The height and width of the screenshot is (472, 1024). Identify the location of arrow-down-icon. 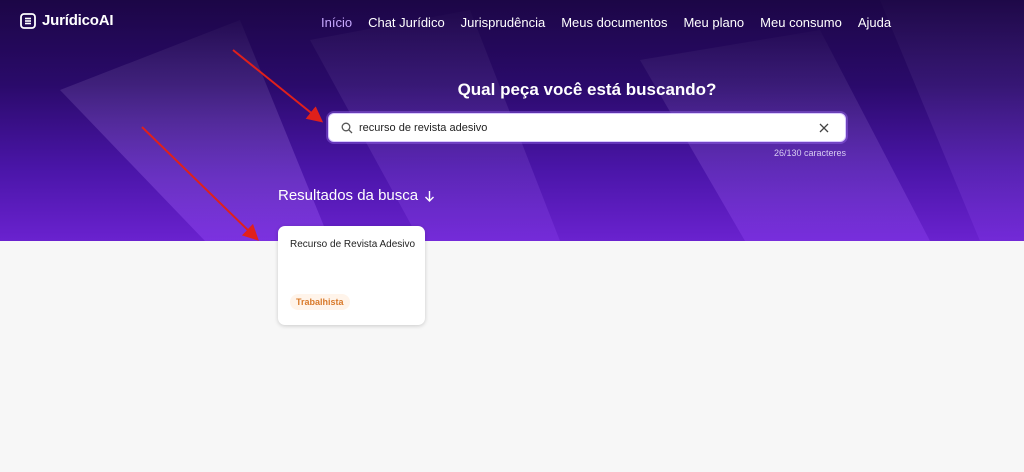
(430, 196).